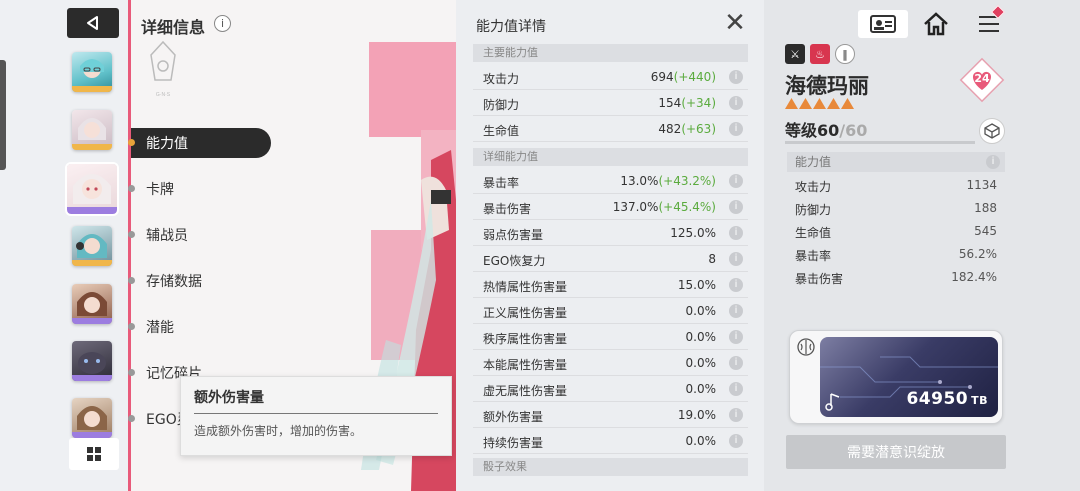 This screenshot has height=491, width=1080. I want to click on storage-amount: 64950, so click(937, 399).